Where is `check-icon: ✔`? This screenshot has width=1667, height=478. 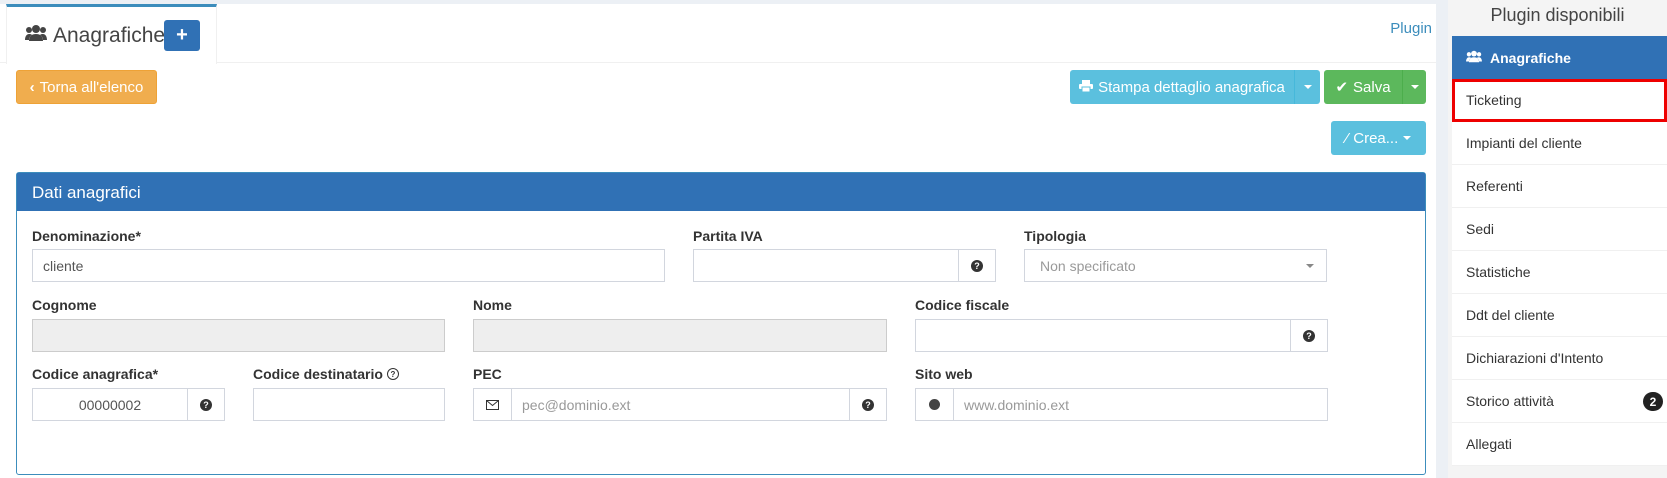
check-icon: ✔ is located at coordinates (1342, 87).